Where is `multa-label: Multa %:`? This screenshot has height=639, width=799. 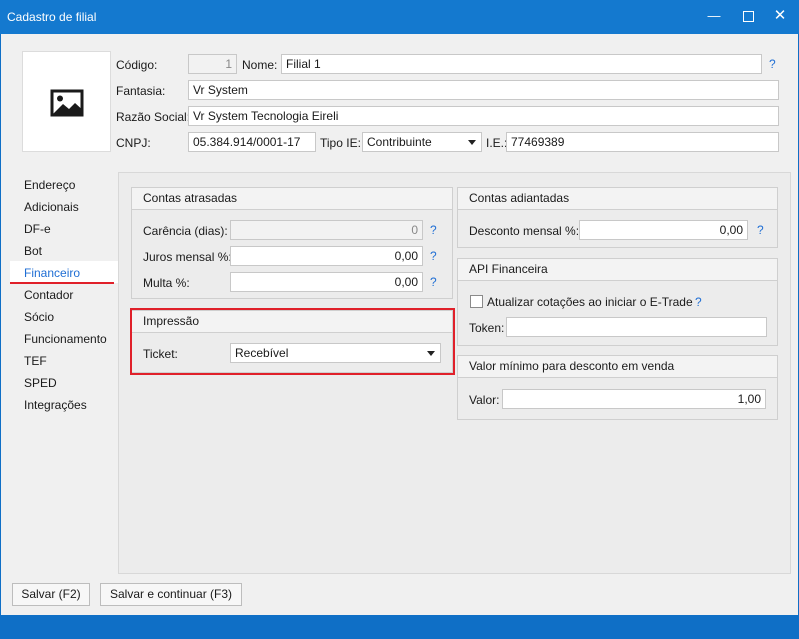 multa-label: Multa %: is located at coordinates (166, 283).